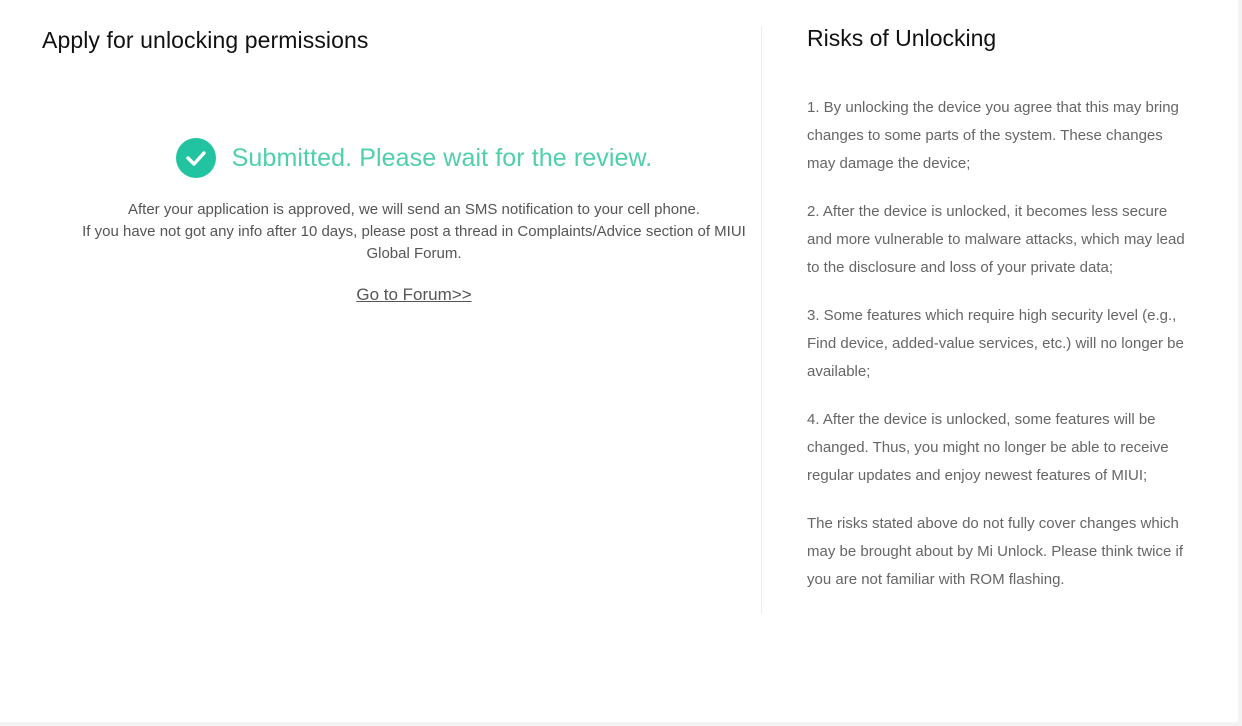  I want to click on page-title: Apply for unlocking permissions, so click(205, 40).